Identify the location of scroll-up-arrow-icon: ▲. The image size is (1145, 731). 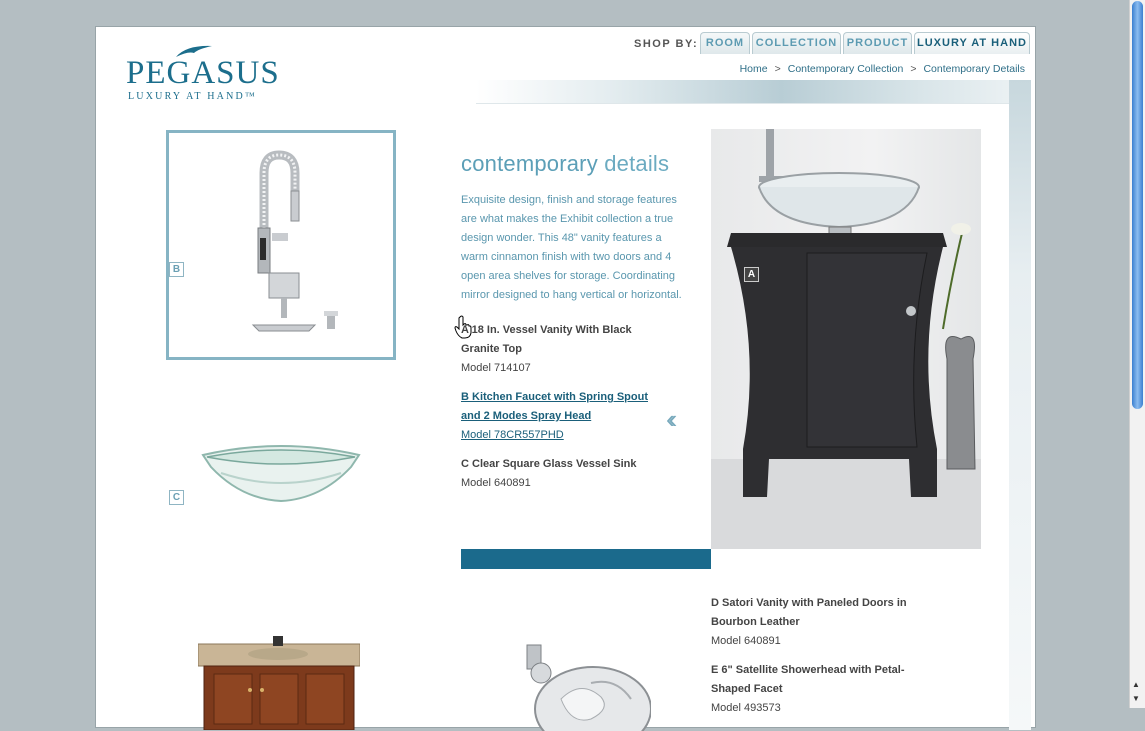
(1136, 684).